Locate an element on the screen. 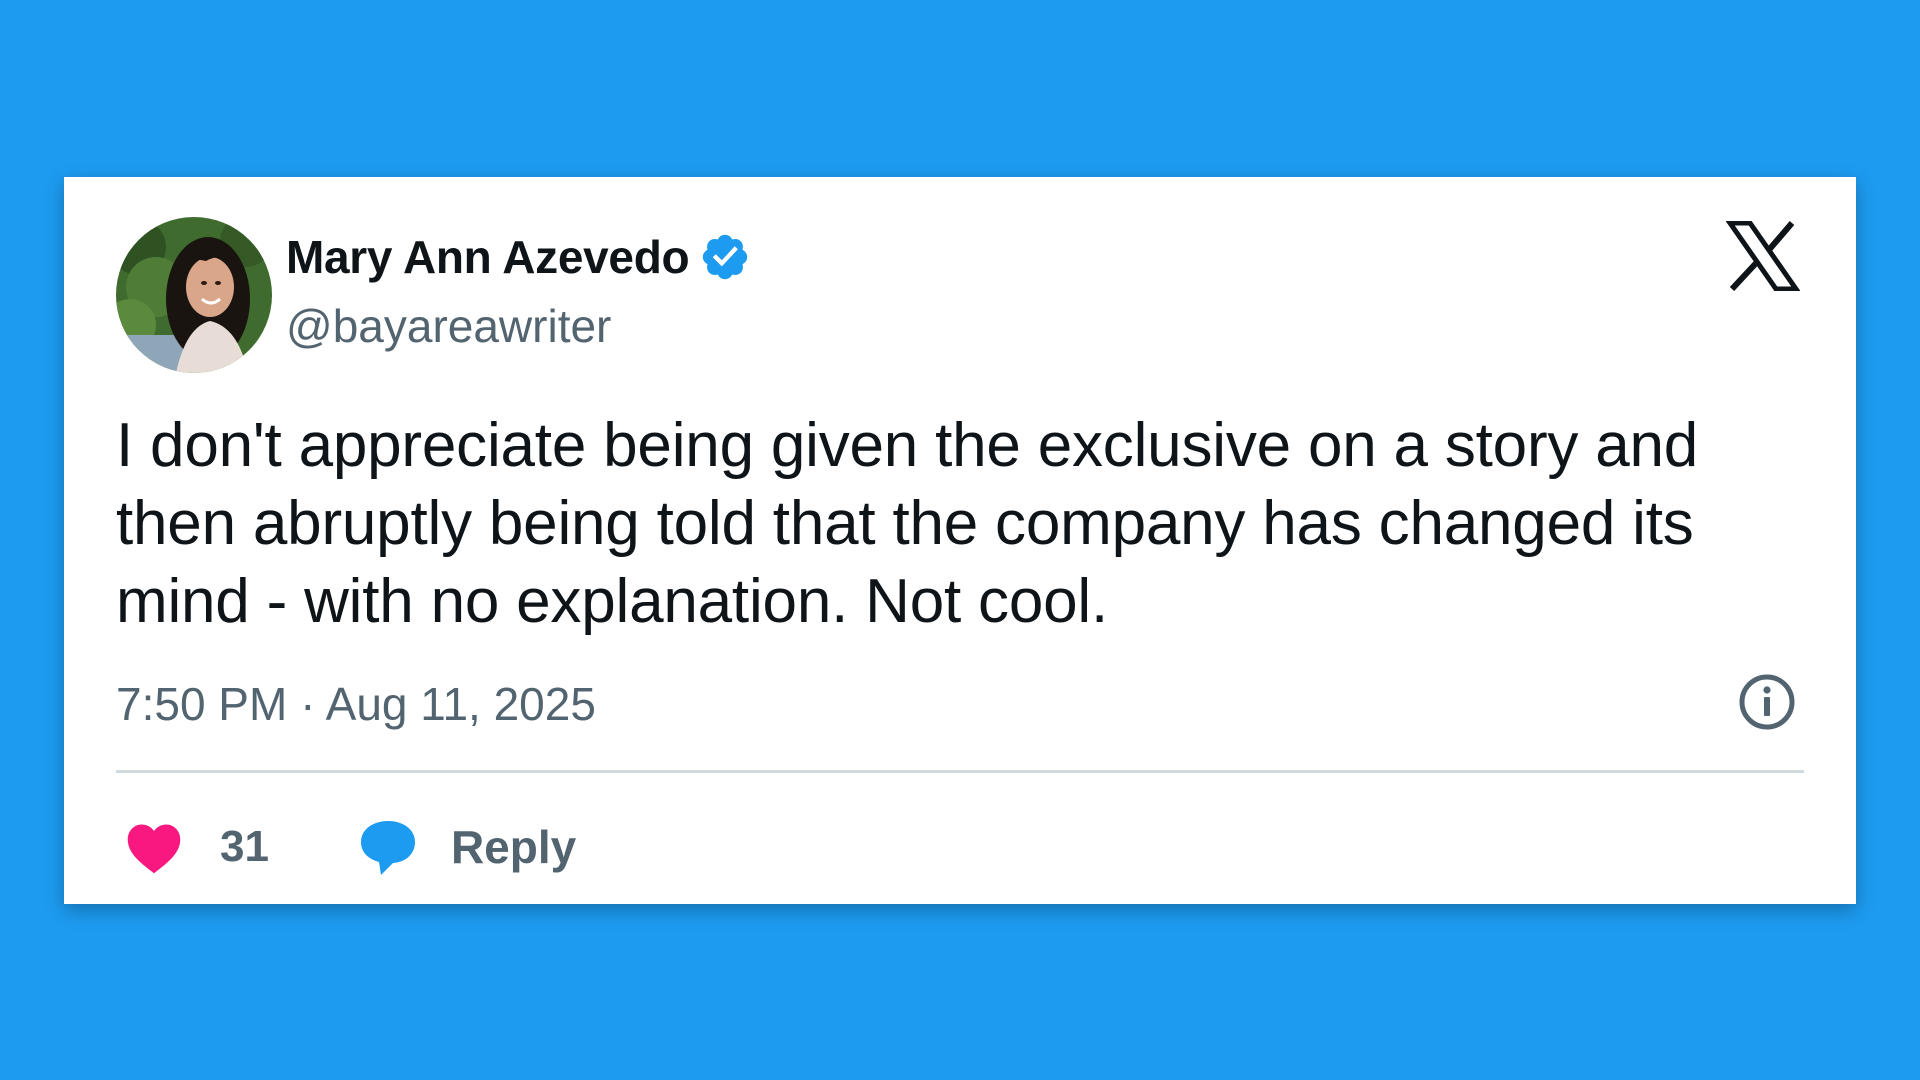  divider is located at coordinates (960, 771).